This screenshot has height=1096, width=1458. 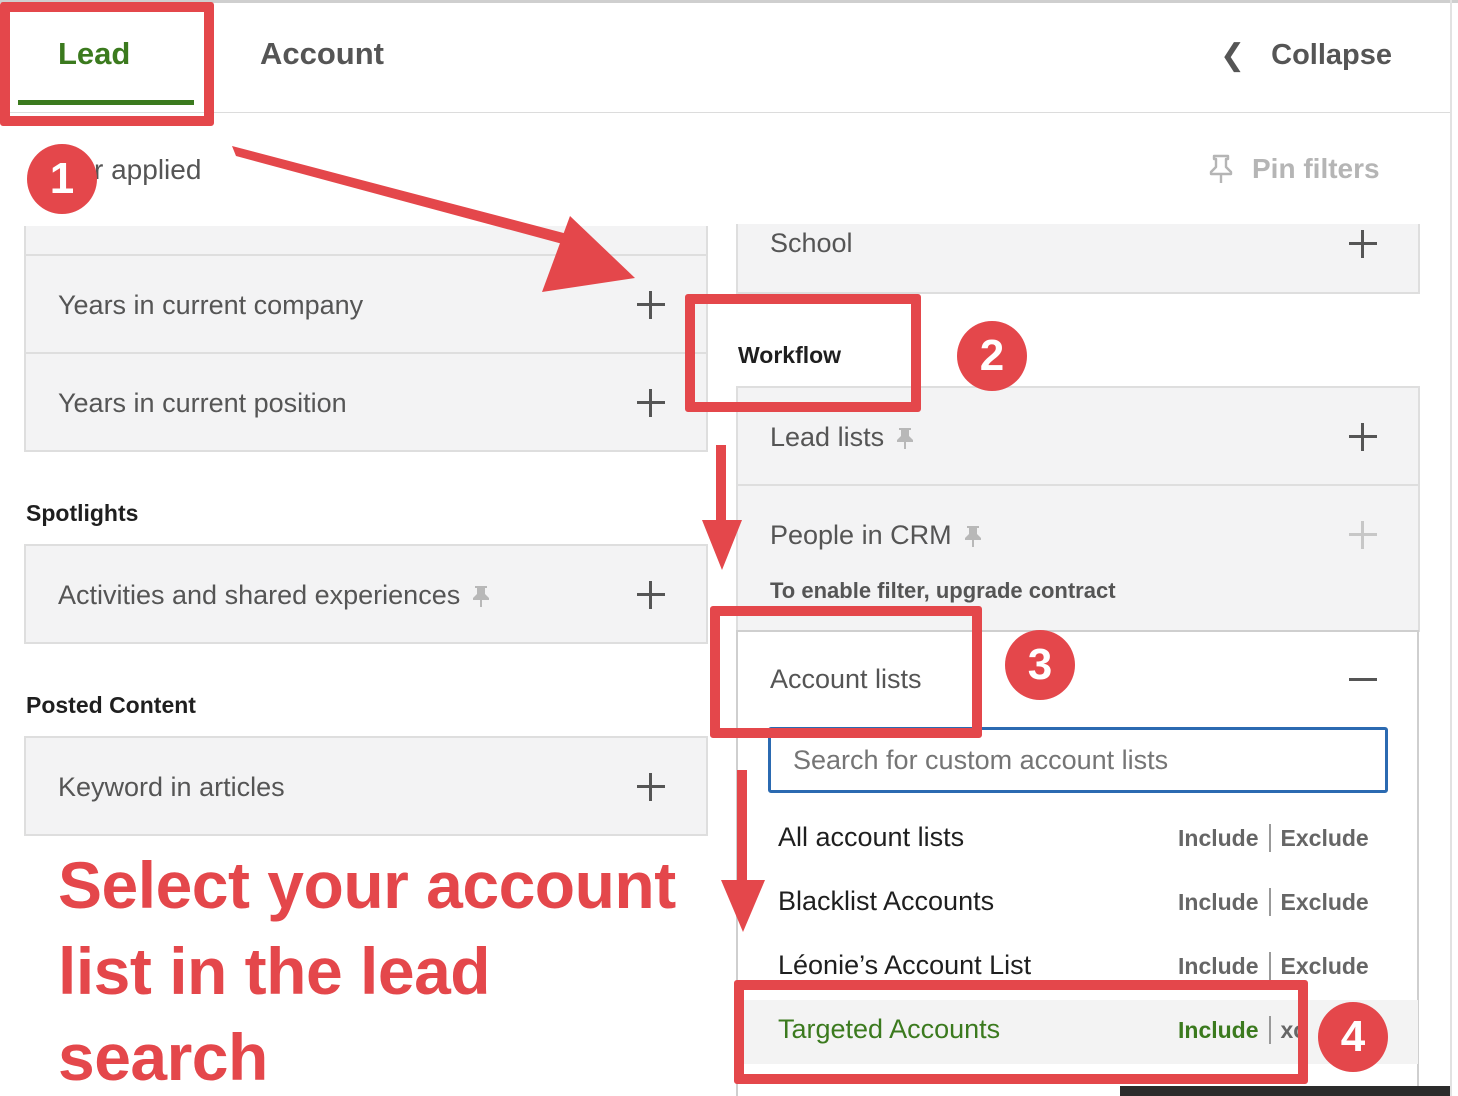 I want to click on step-badge-1: 1, so click(x=62, y=179).